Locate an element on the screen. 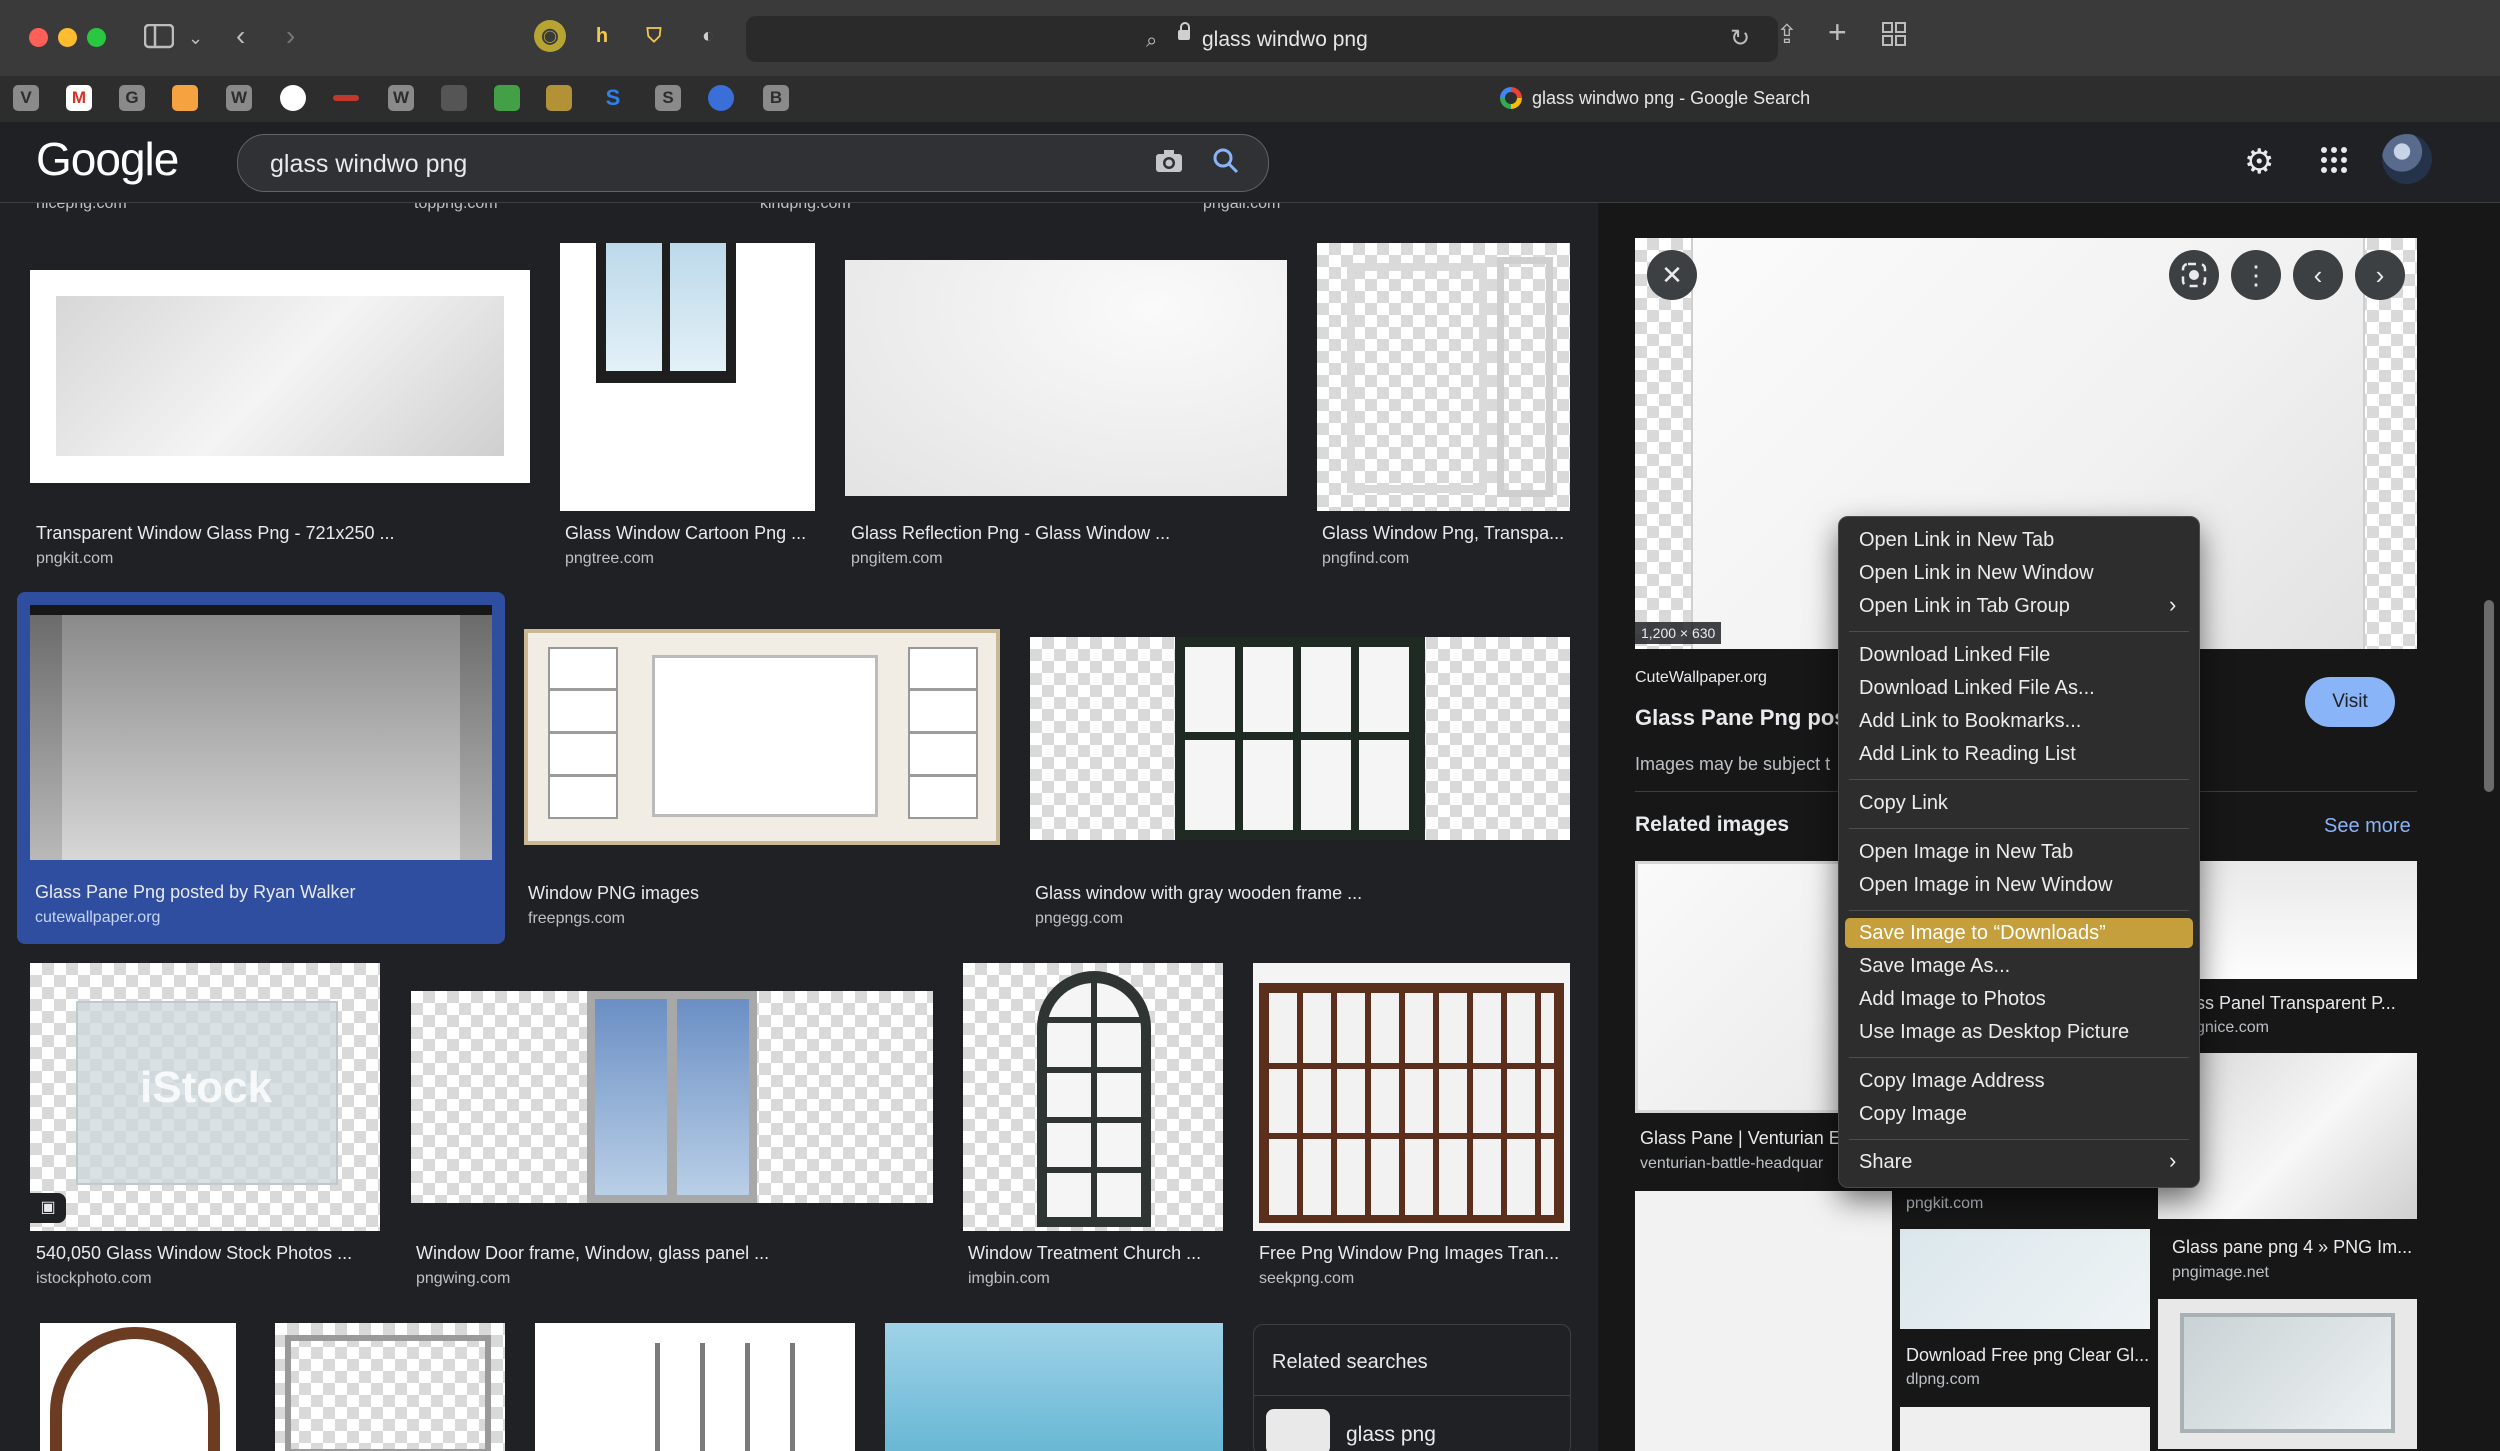 The width and height of the screenshot is (2500, 1451). result-source: pngkit.com is located at coordinates (74, 559).